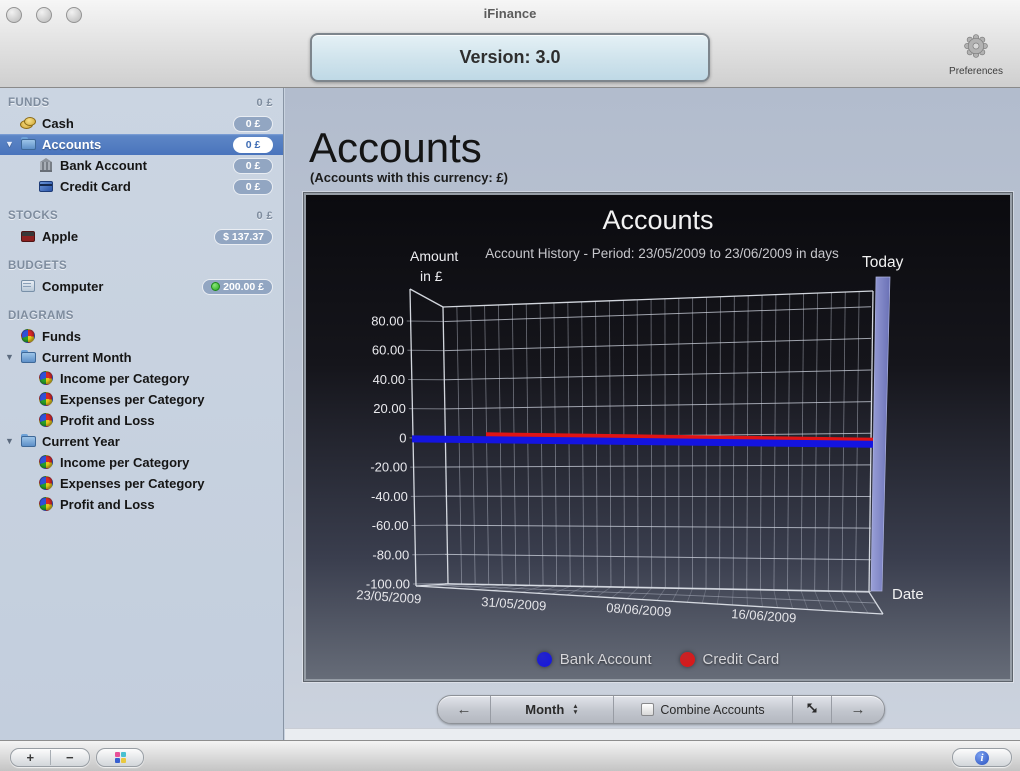 This screenshot has height=771, width=1020. Describe the element at coordinates (141, 286) in the screenshot. I see `sidebar-item-computer: Computer 200.00 £` at that location.